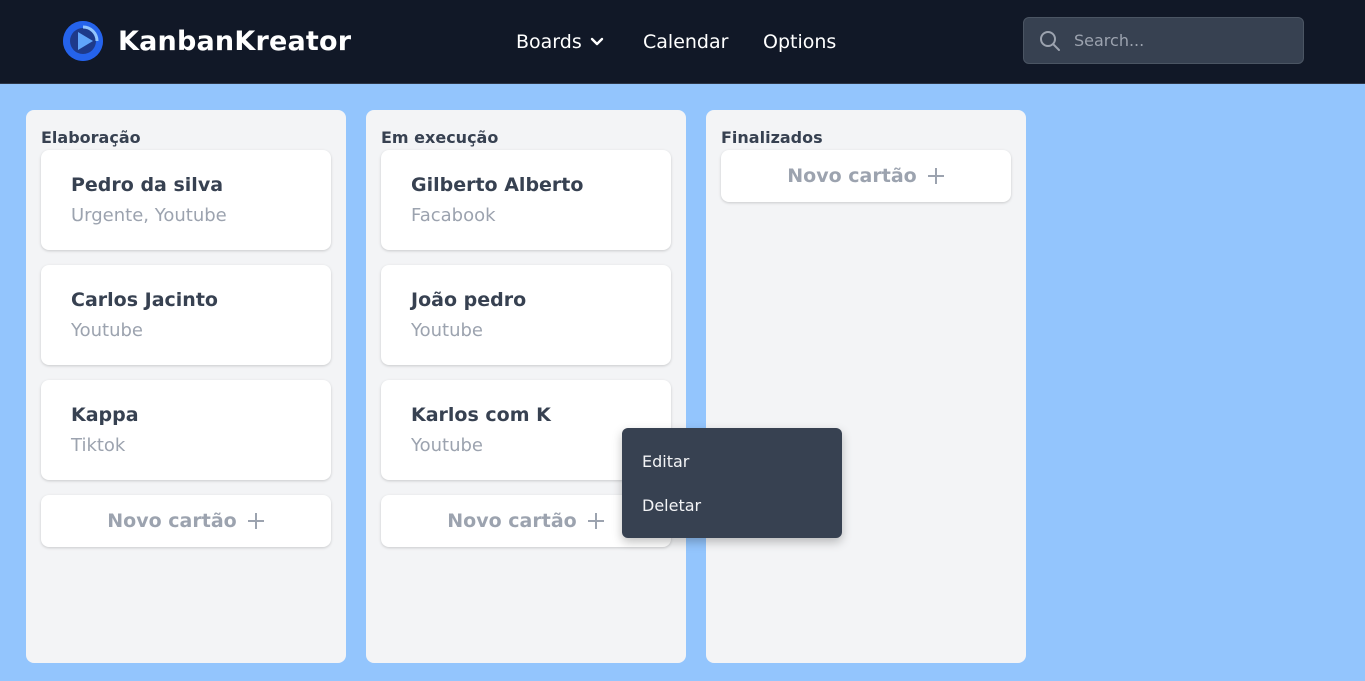 This screenshot has height=681, width=1365. I want to click on menu-item-delete: Deletar, so click(671, 505).